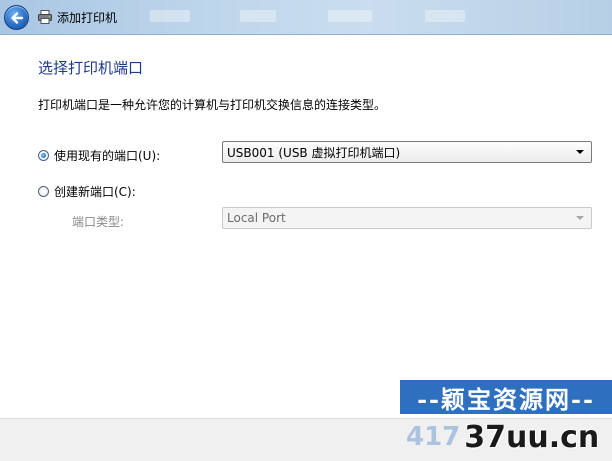  I want to click on watermark-domain: 37uu.cn, so click(532, 437).